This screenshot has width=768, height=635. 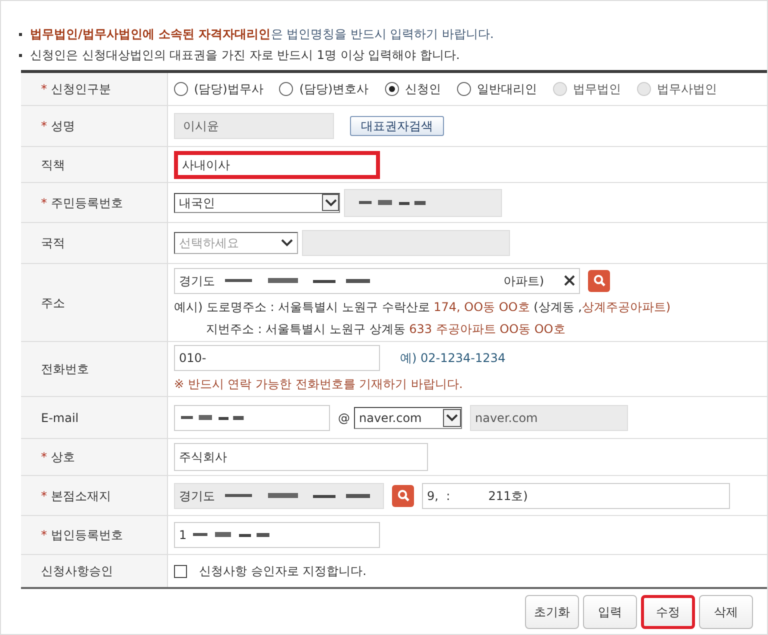 What do you see at coordinates (53, 243) in the screenshot?
I see `row-label: 국적` at bounding box center [53, 243].